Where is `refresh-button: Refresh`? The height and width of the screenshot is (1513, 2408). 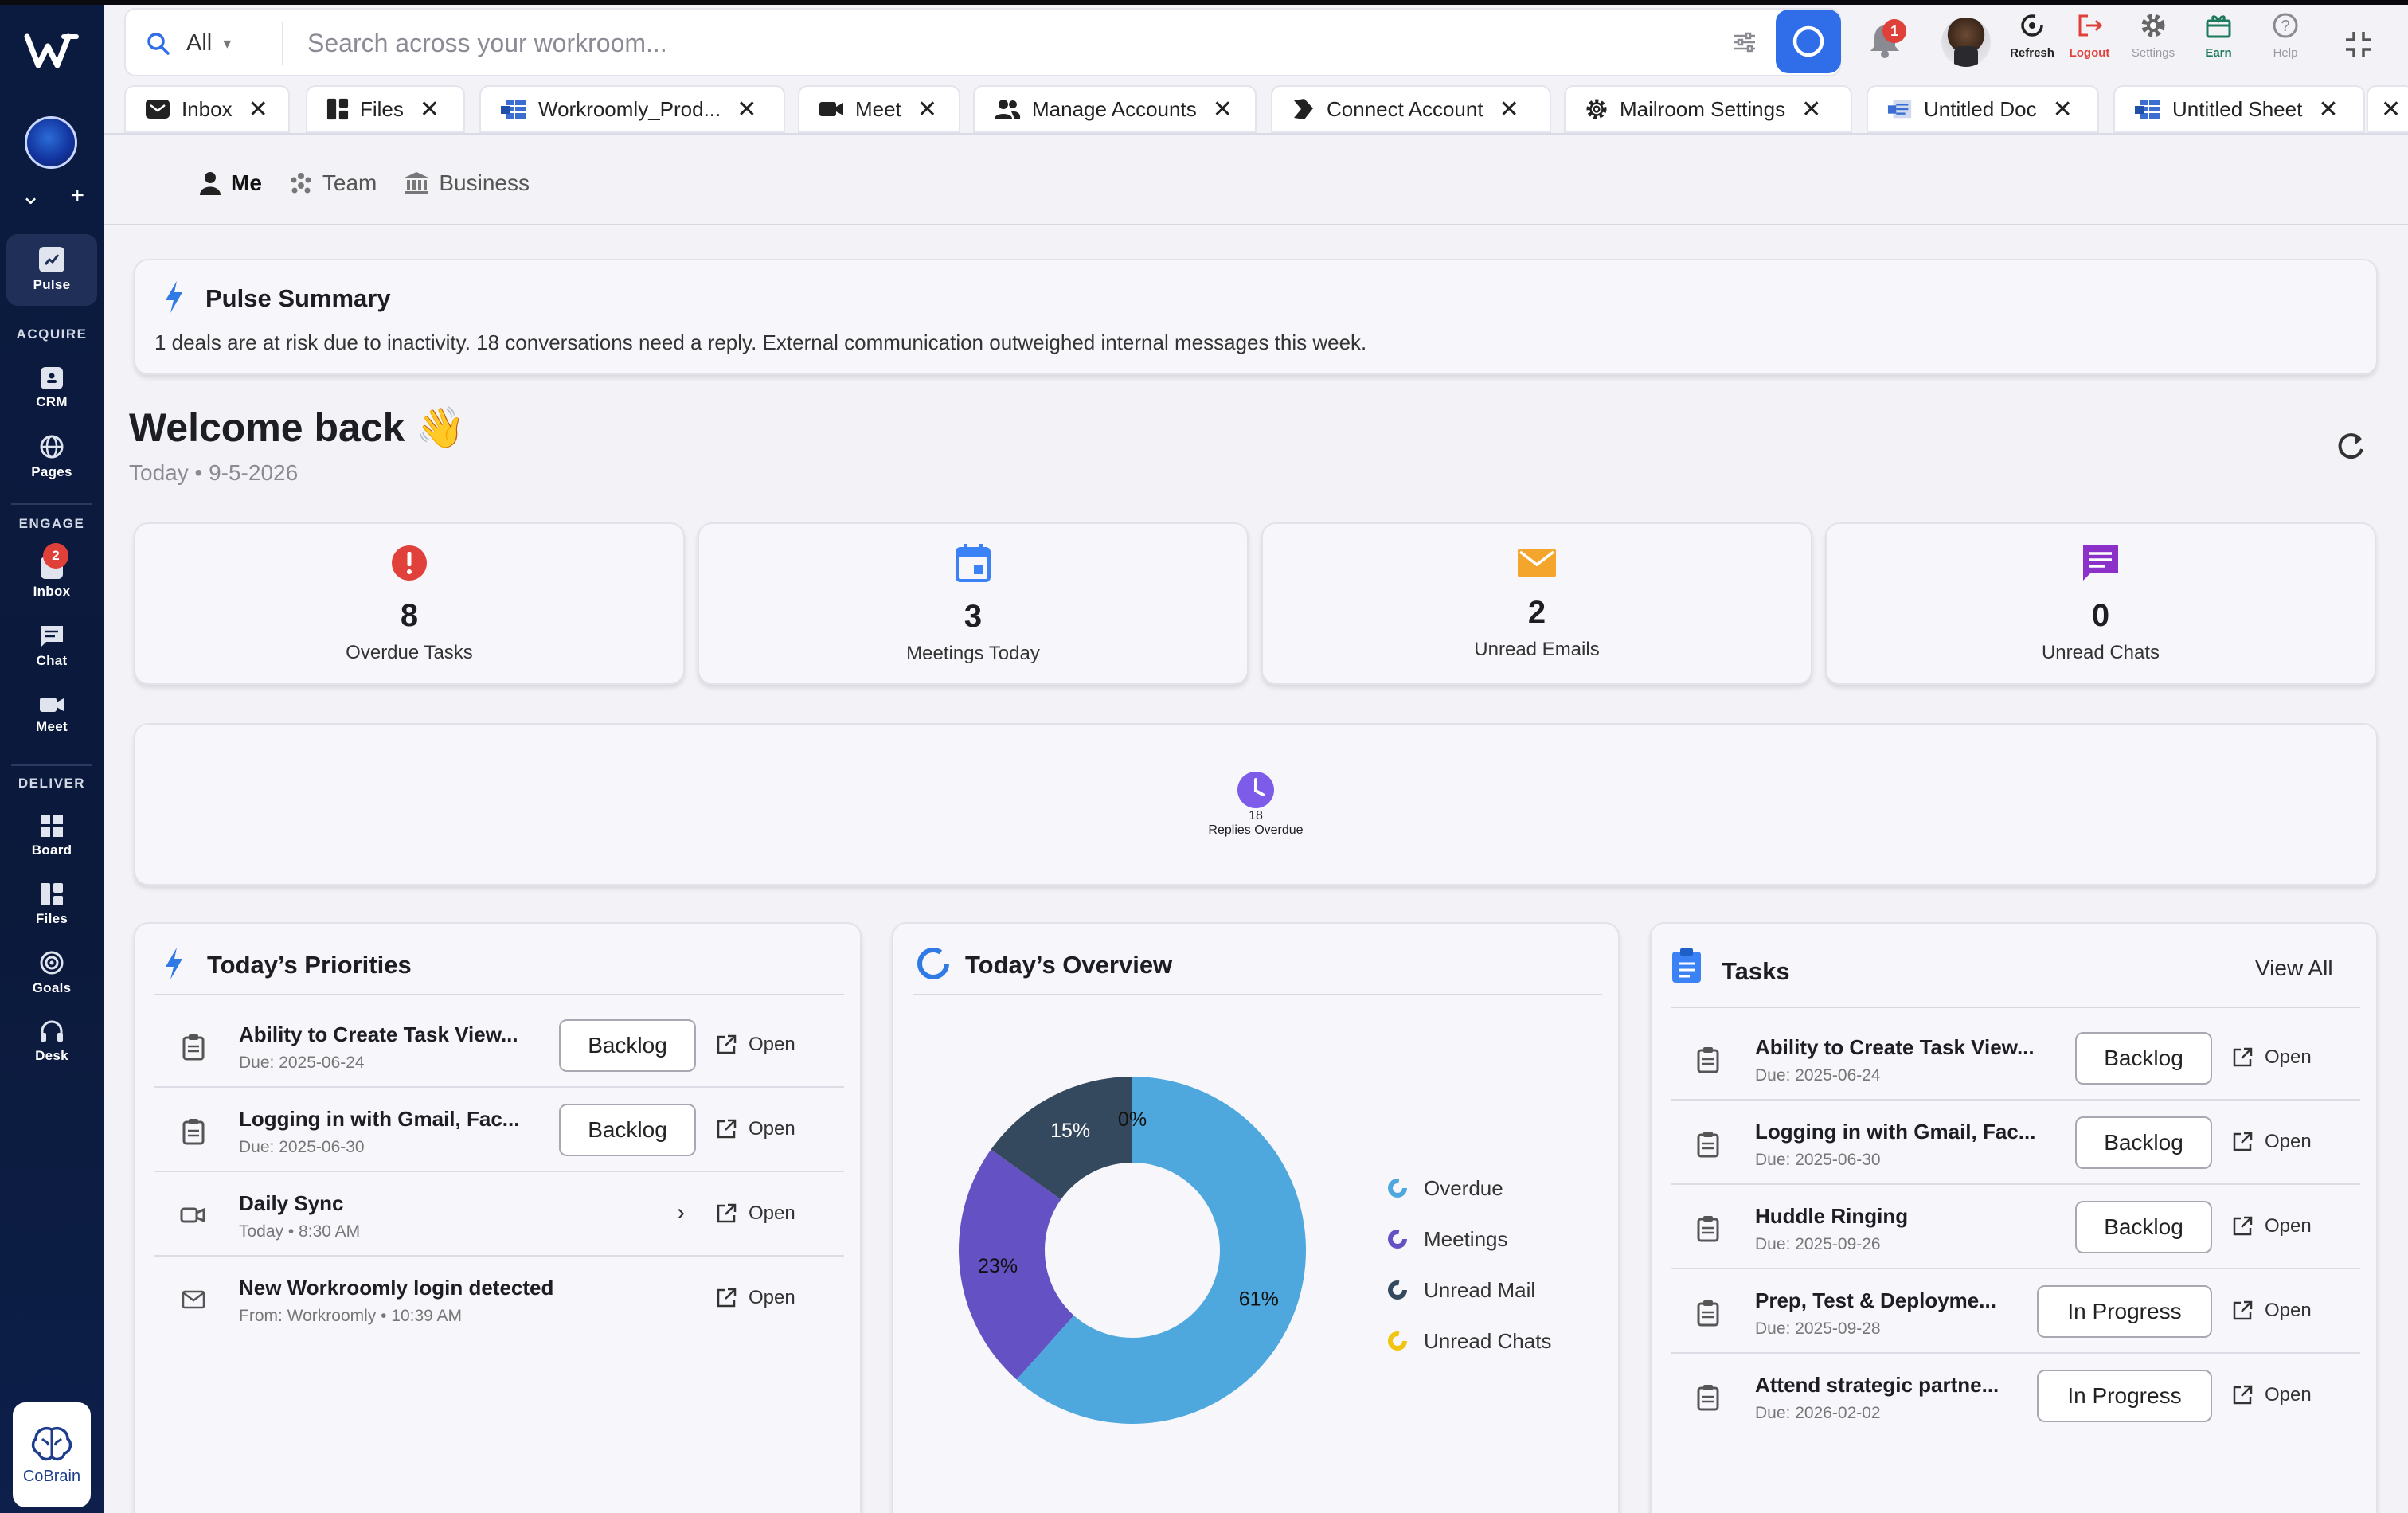
refresh-button: Refresh is located at coordinates (2032, 35).